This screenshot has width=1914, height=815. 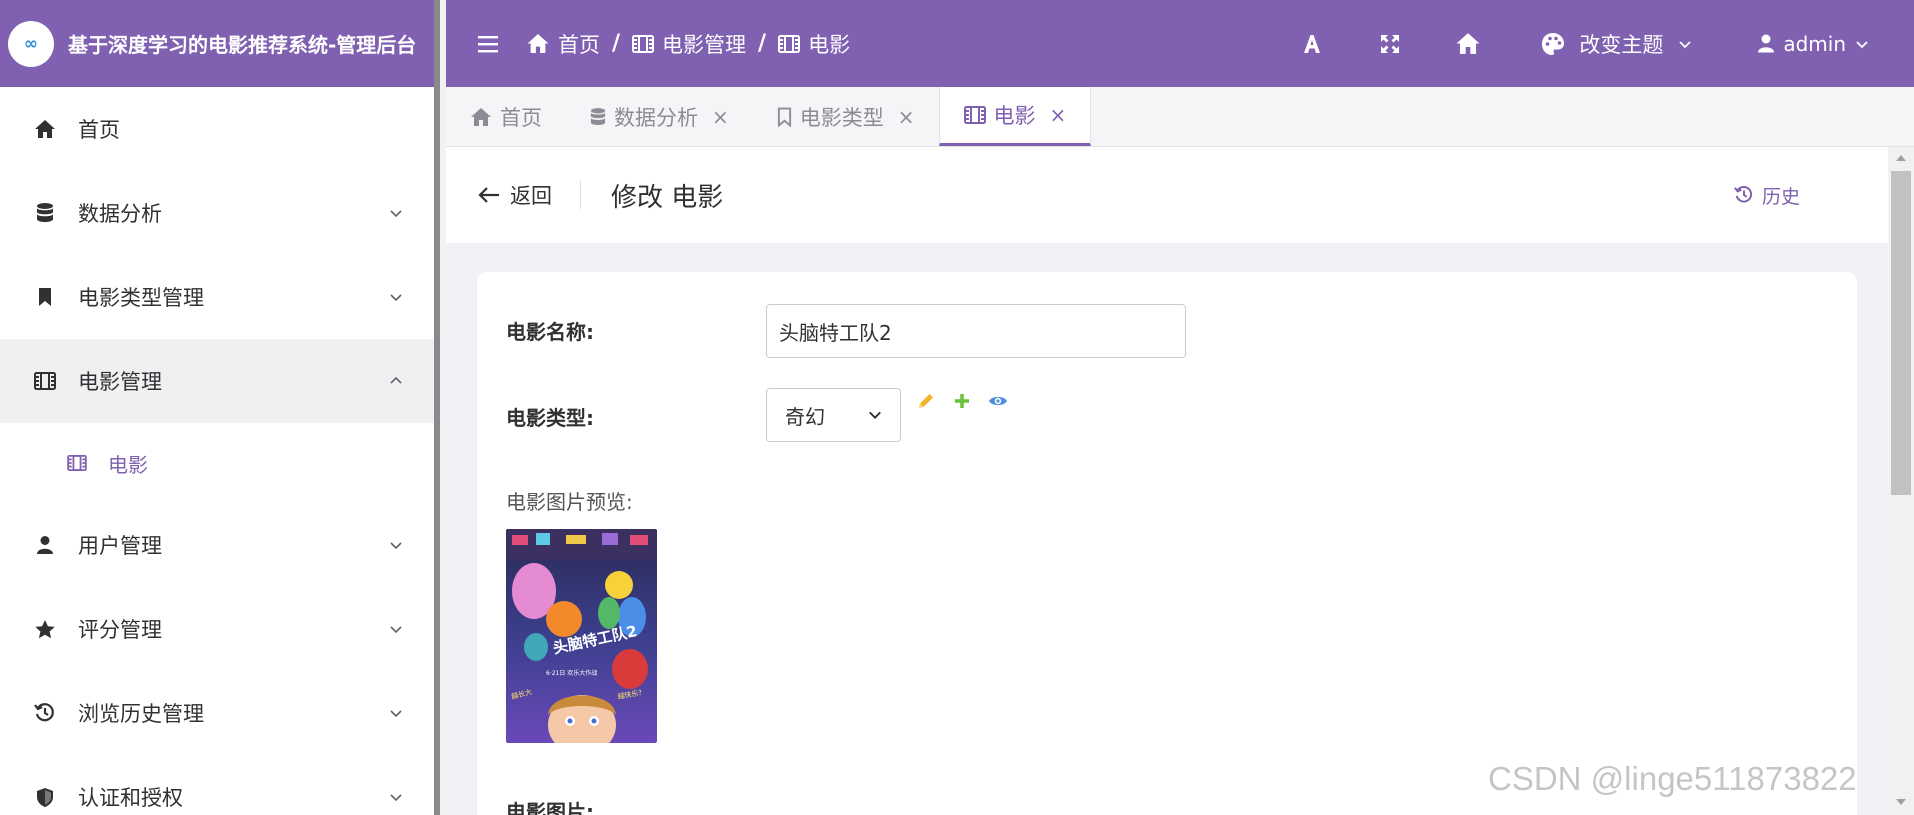 I want to click on tab-home: 首页, so click(x=506, y=116).